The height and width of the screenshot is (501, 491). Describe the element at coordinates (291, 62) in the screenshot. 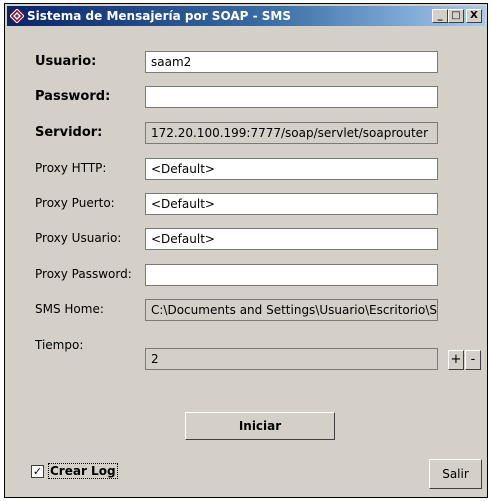

I see `usuario-input: saam2` at that location.